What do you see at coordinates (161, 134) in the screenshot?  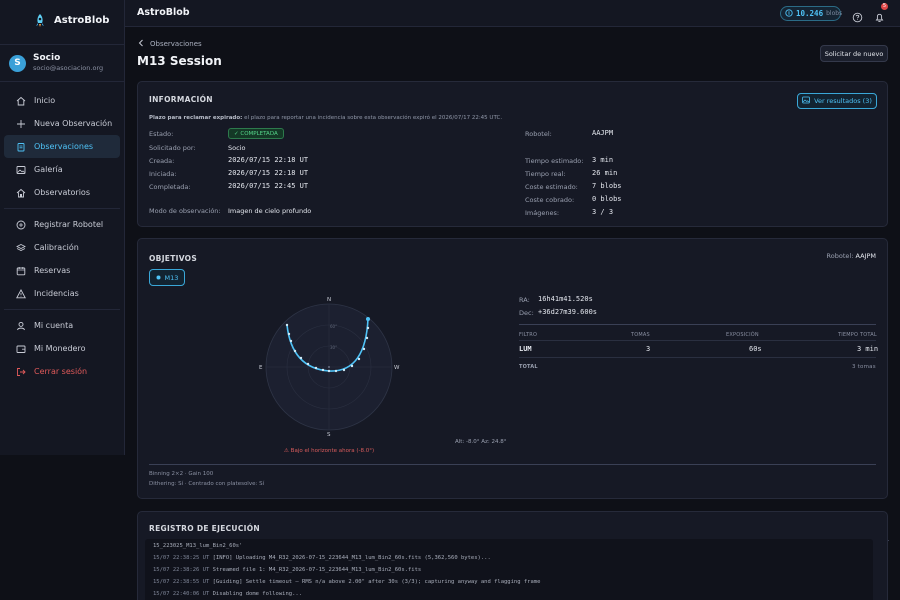 I see `estado-label: Estado:` at bounding box center [161, 134].